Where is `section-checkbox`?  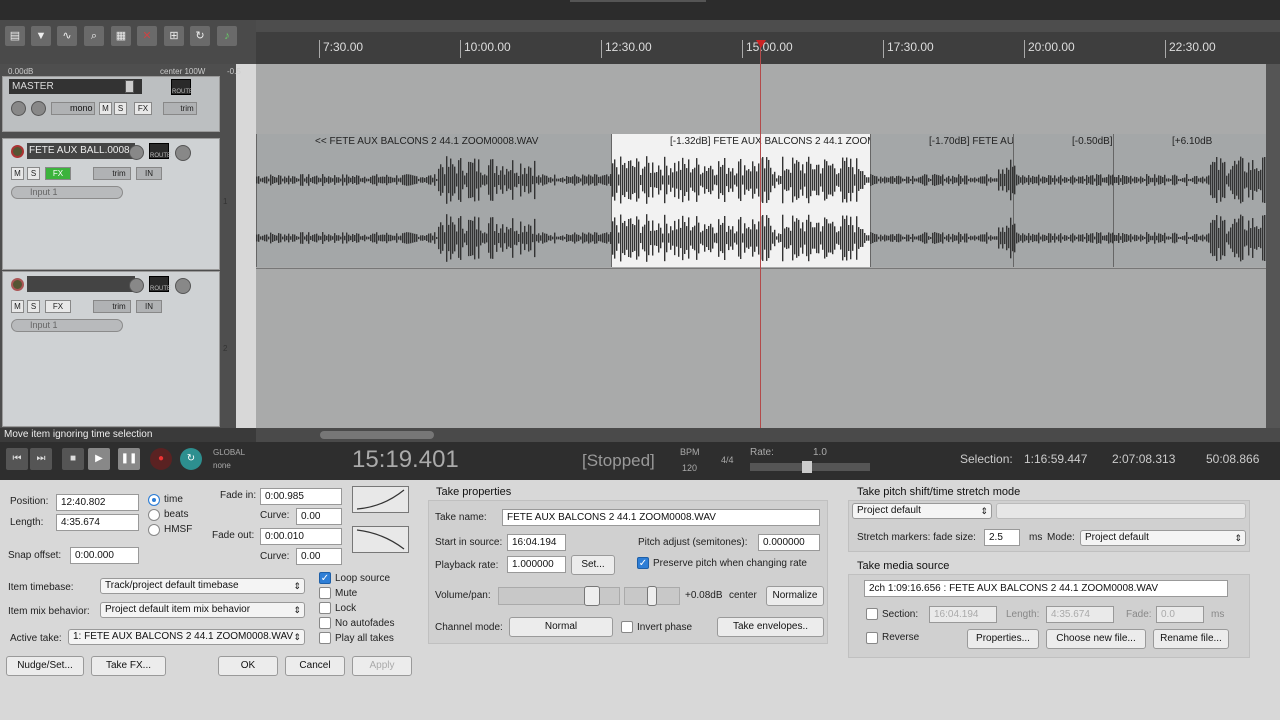
section-checkbox is located at coordinates (872, 614).